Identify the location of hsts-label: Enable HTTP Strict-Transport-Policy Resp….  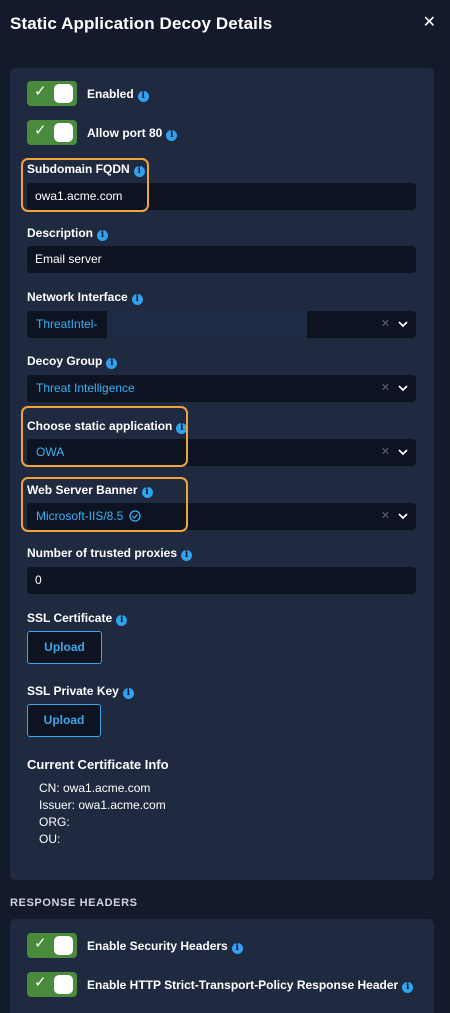
(250, 985).